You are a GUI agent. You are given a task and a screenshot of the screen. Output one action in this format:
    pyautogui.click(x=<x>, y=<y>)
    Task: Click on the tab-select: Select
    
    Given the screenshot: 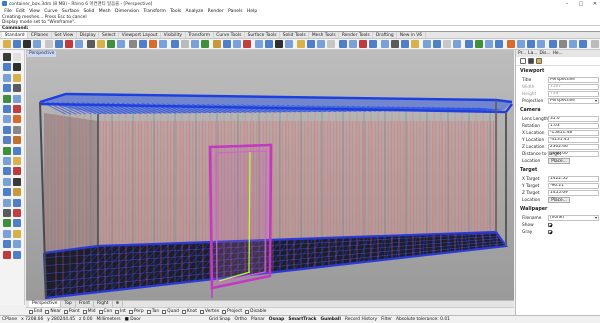 What is the action you would take?
    pyautogui.click(x=109, y=35)
    